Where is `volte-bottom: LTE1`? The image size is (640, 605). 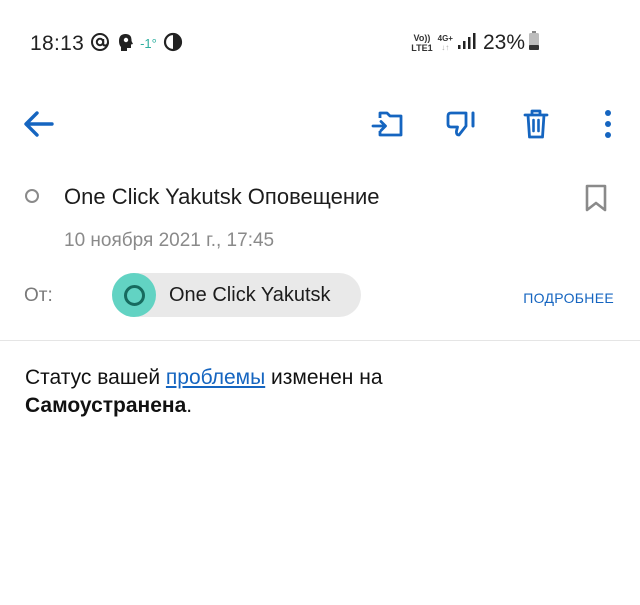 volte-bottom: LTE1 is located at coordinates (422, 48).